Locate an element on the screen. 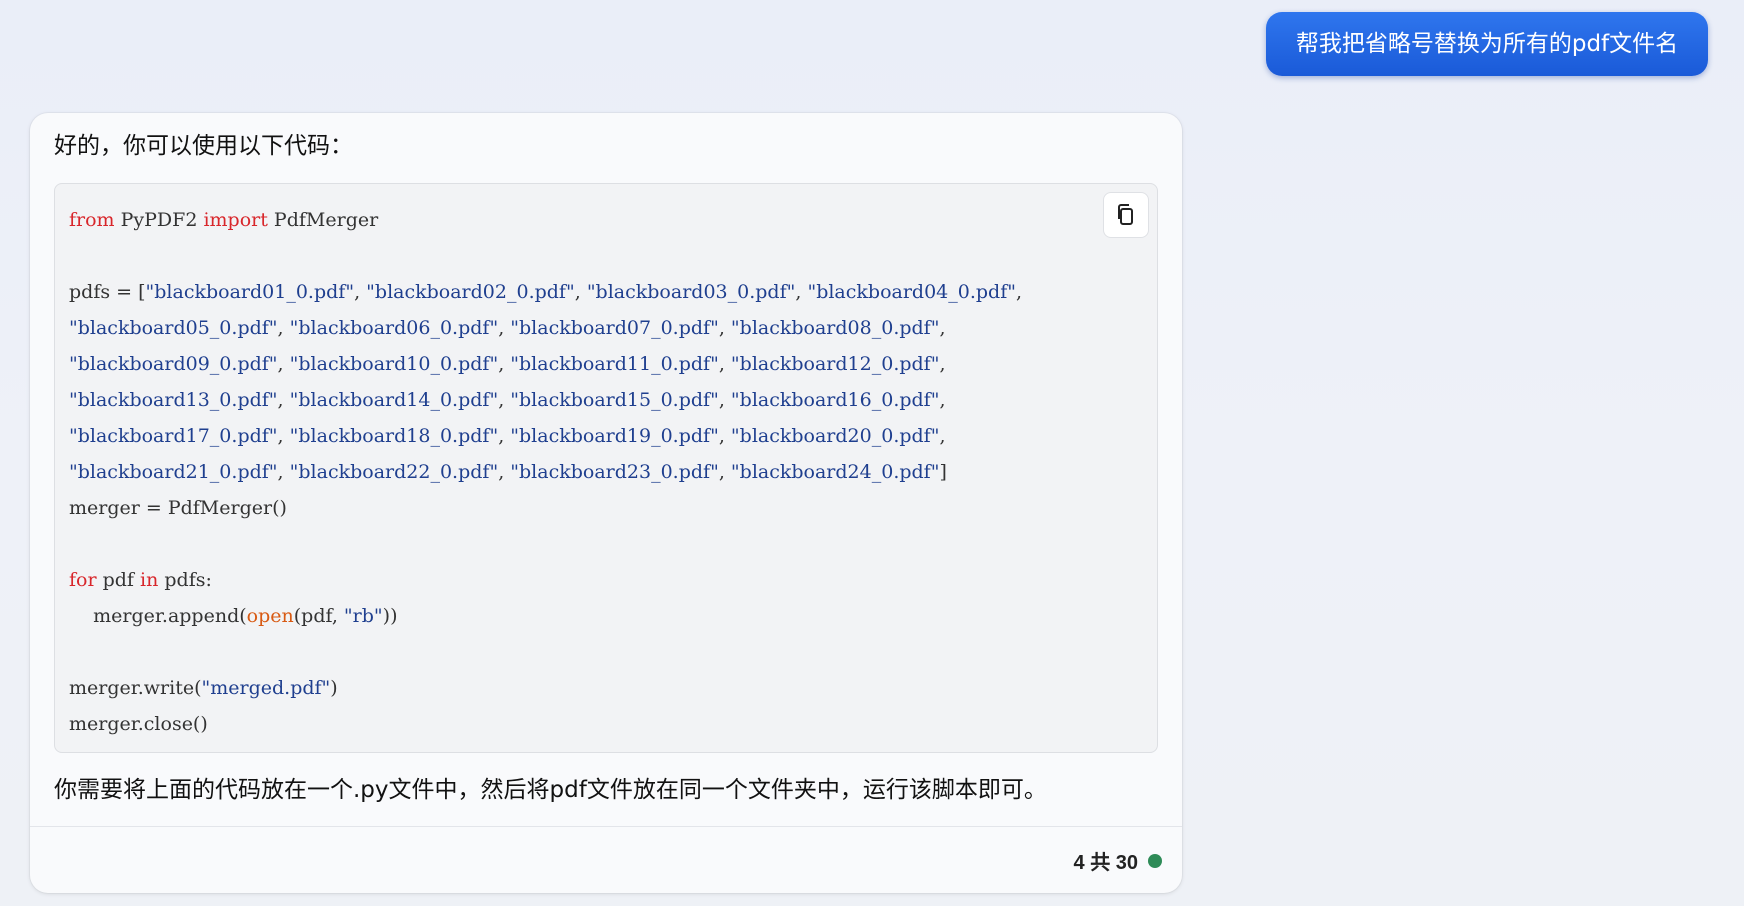 Image resolution: width=1744 pixels, height=906 pixels. code-token: "blackboard04_0.pdf" is located at coordinates (911, 292).